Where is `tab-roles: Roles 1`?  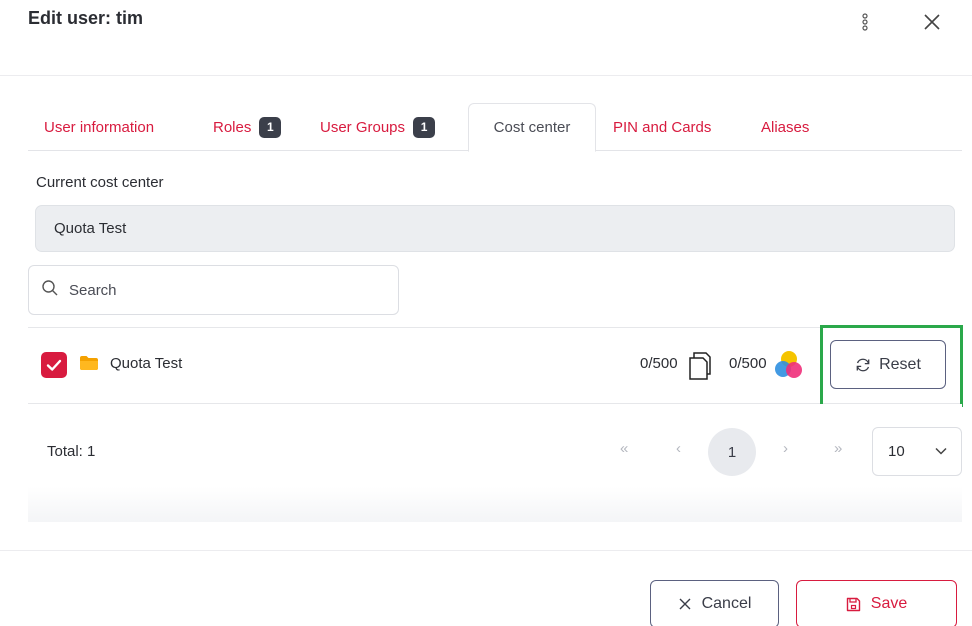 tab-roles: Roles 1 is located at coordinates (247, 127).